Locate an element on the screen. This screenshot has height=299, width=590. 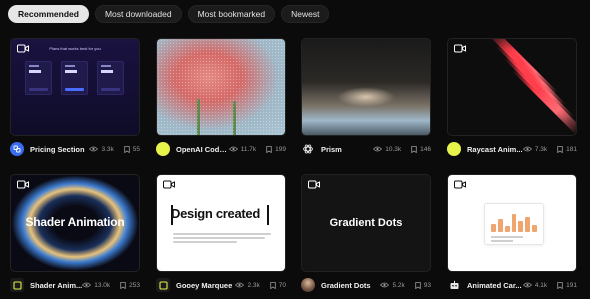
thumb-heading: Design created is located at coordinates (216, 213).